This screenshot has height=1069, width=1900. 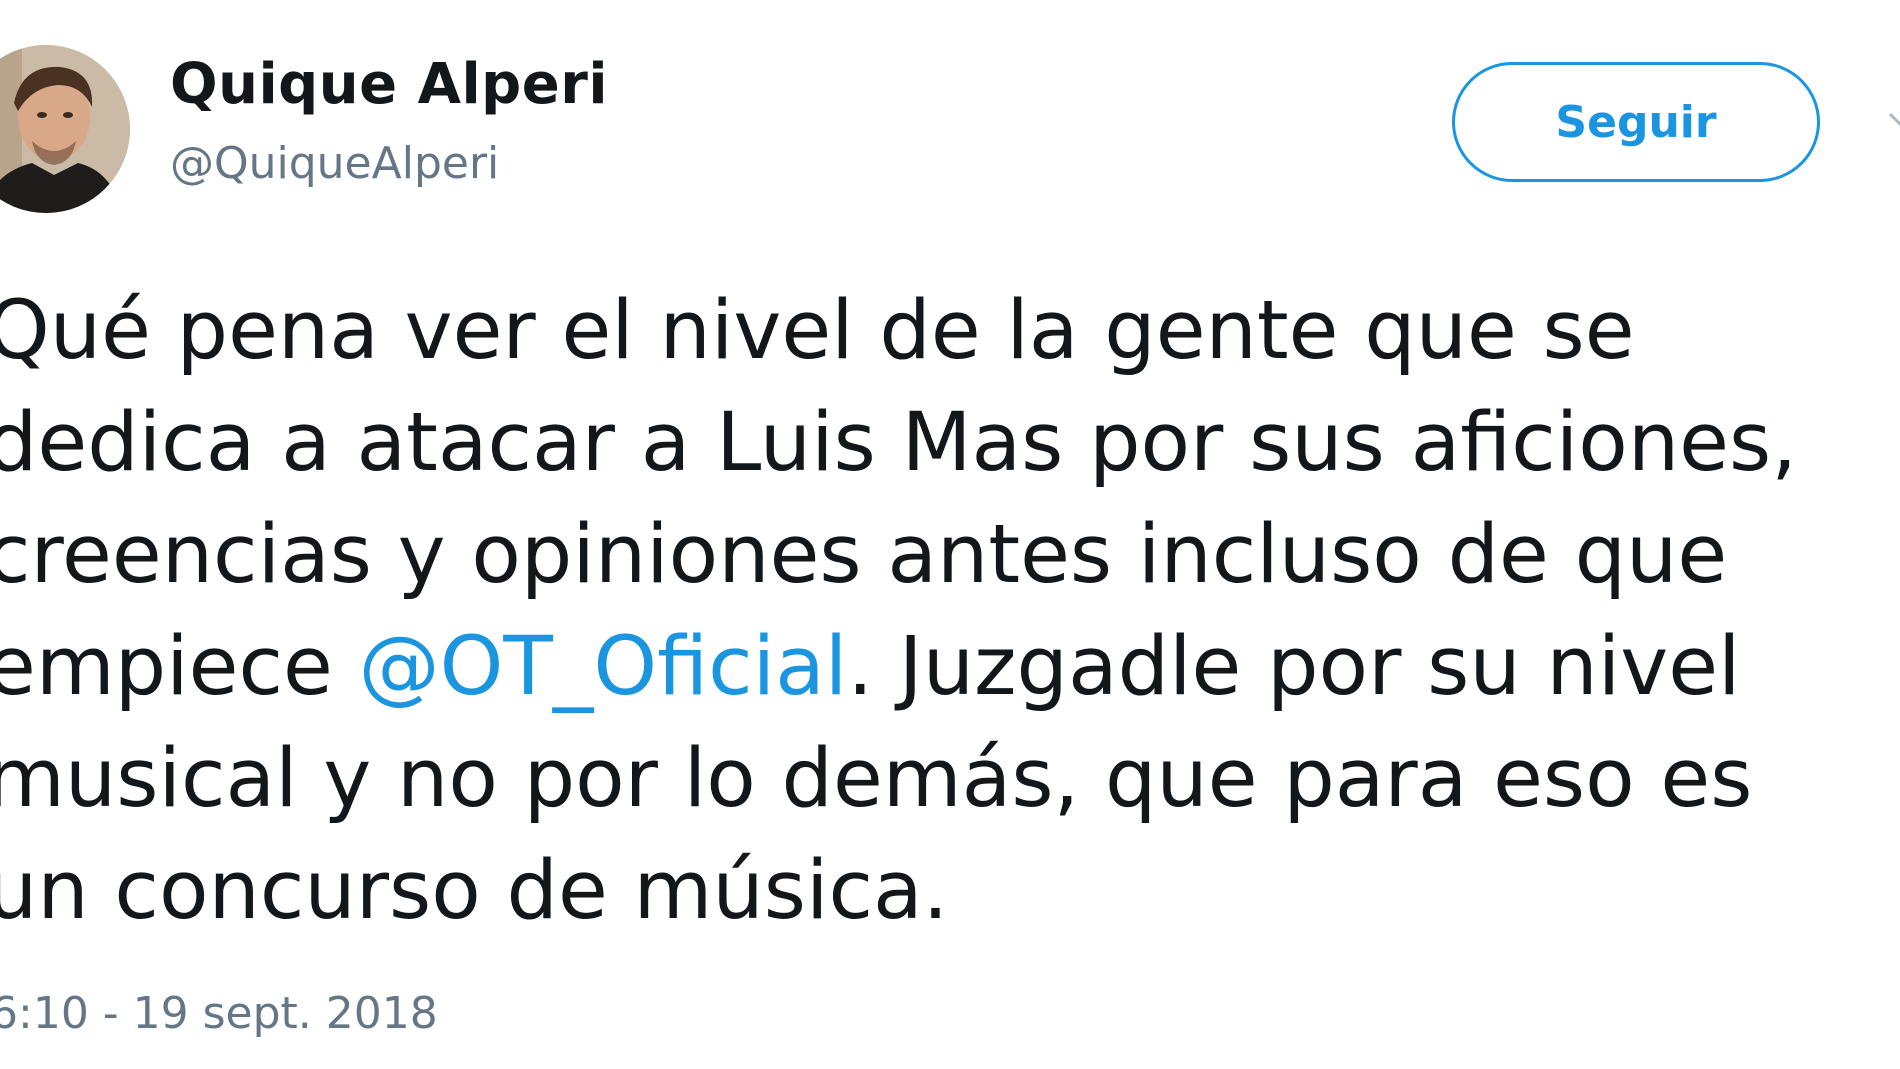 I want to click on author-handle: @QuiqueAlperi, so click(x=334, y=163).